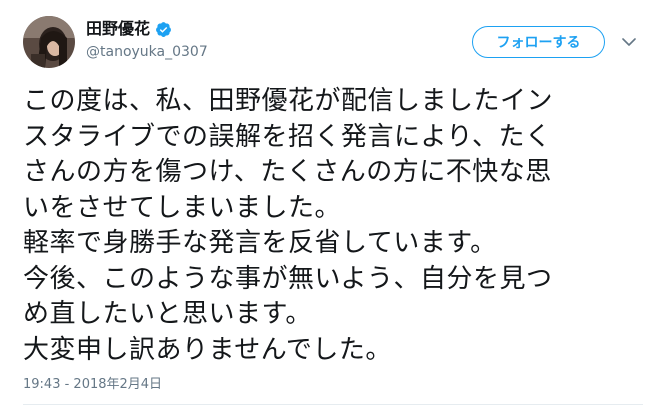 This screenshot has width=658, height=414. I want to click on avatar, so click(49, 42).